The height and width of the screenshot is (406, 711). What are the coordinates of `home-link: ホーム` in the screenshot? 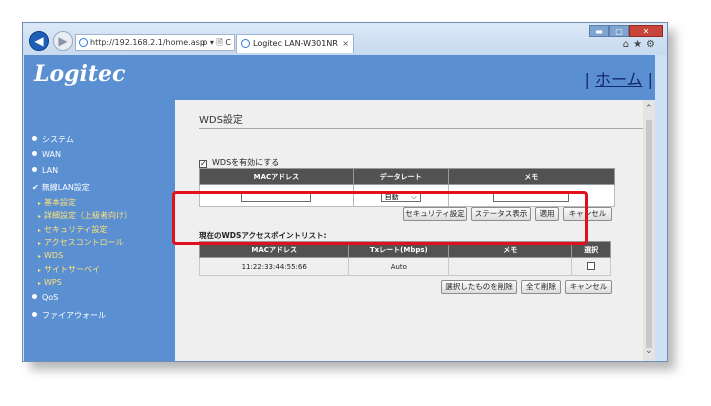 It's located at (619, 79).